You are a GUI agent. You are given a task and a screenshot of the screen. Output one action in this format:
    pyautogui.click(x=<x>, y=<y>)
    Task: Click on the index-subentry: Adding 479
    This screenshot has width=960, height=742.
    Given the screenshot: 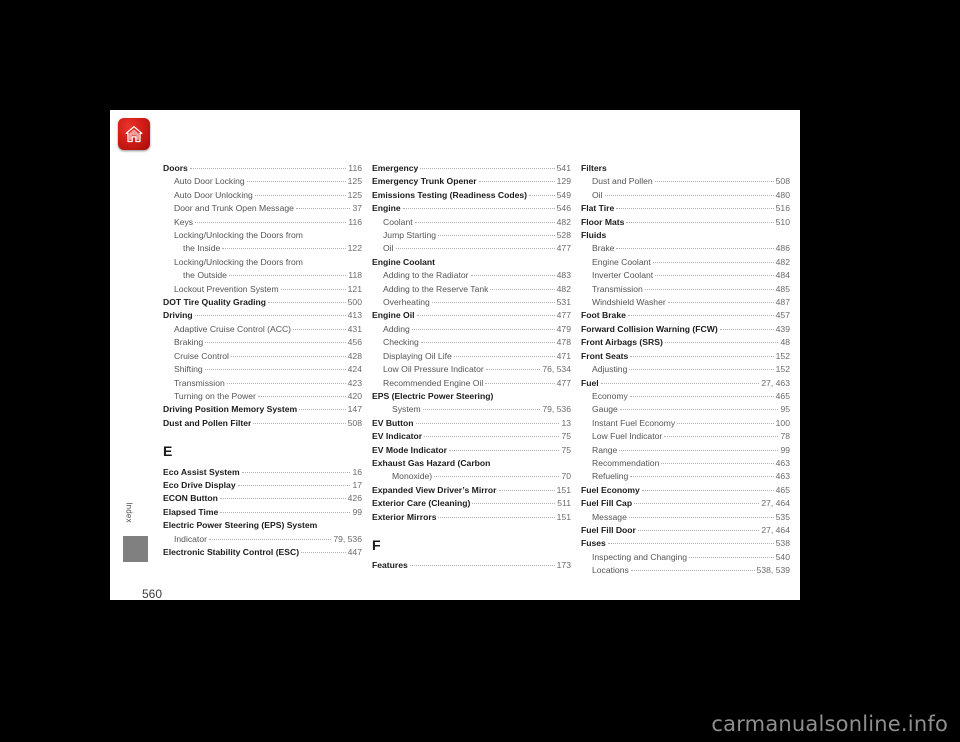 What is the action you would take?
    pyautogui.click(x=471, y=329)
    